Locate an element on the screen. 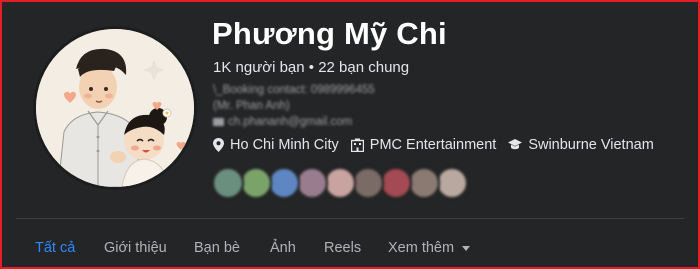  mutual-friends-avatars is located at coordinates (340, 183).